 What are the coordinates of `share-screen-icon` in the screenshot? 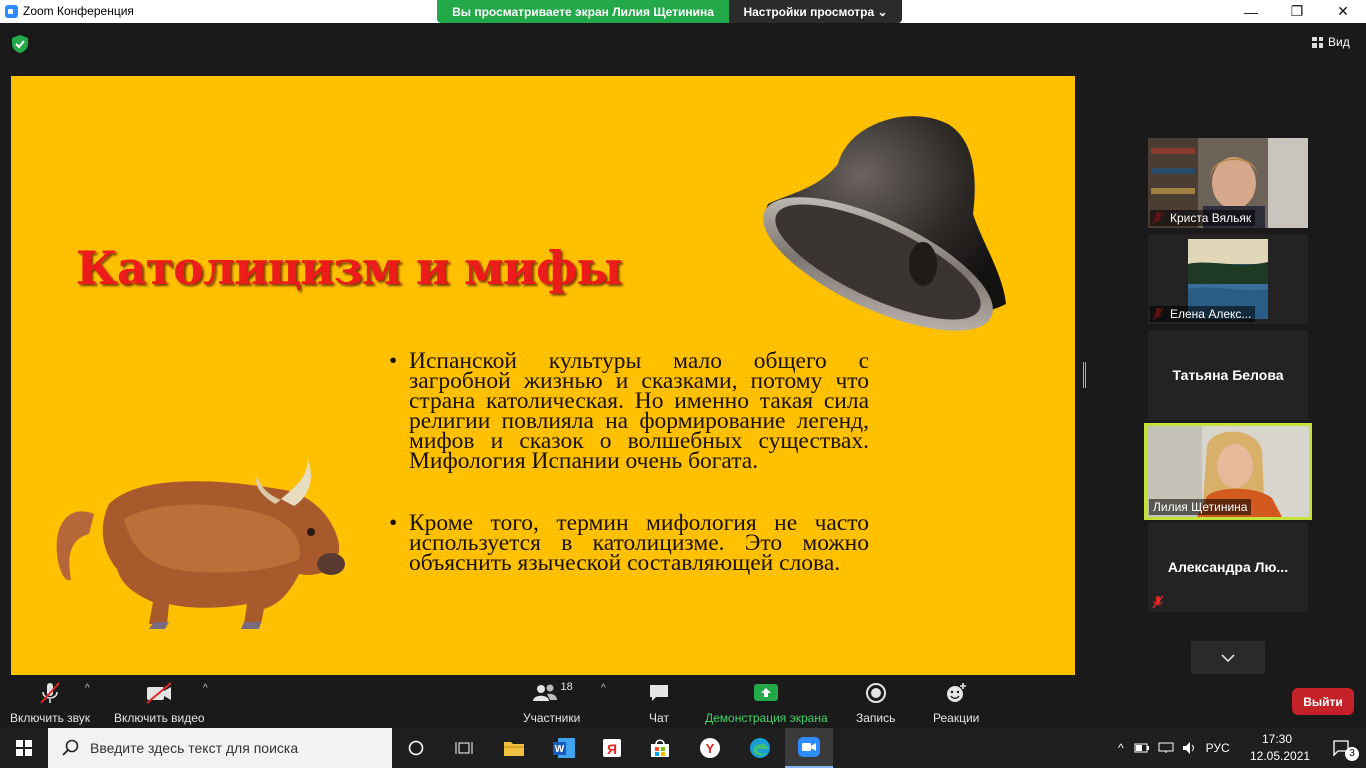 It's located at (766, 692).